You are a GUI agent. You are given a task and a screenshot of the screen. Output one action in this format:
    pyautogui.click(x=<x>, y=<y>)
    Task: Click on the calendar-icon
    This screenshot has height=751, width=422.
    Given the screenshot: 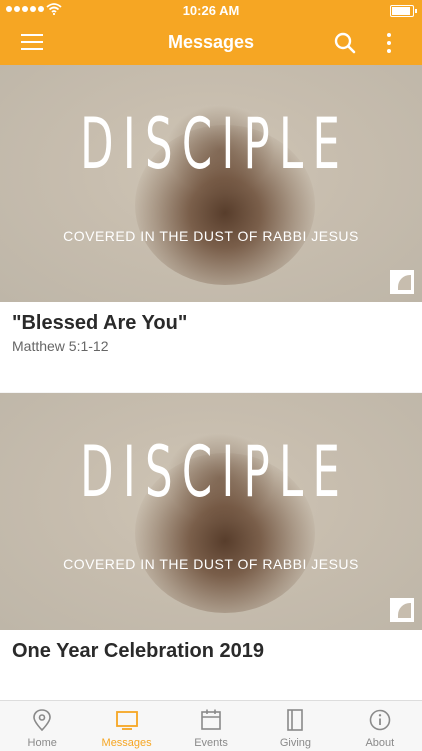 What is the action you would take?
    pyautogui.click(x=211, y=719)
    